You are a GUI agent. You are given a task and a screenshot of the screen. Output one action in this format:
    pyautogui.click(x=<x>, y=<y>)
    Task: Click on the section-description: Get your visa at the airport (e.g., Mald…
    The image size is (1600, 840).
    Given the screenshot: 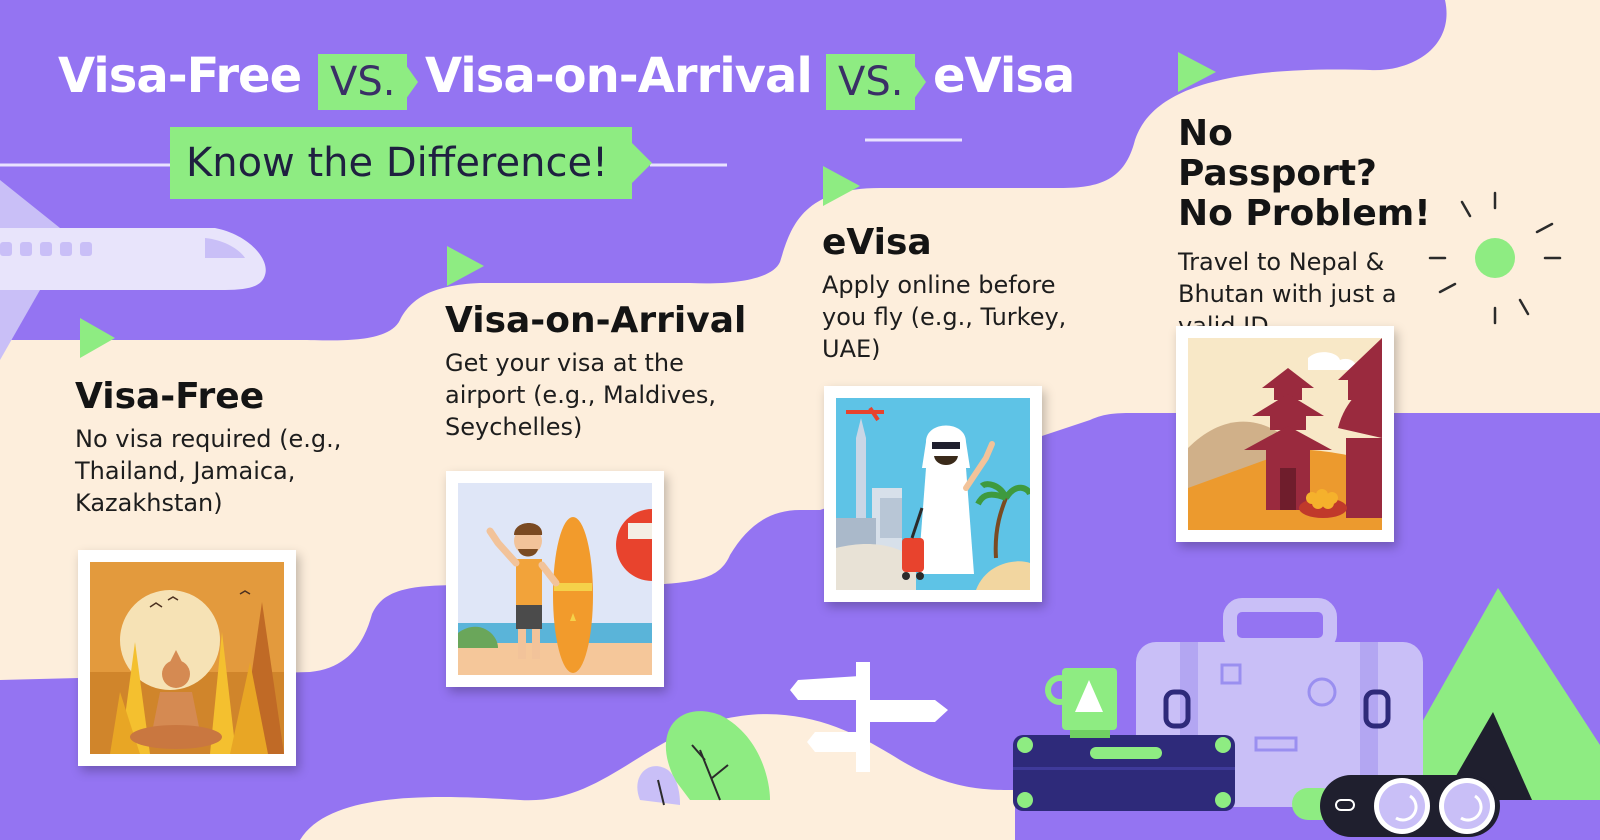 What is the action you would take?
    pyautogui.click(x=581, y=395)
    